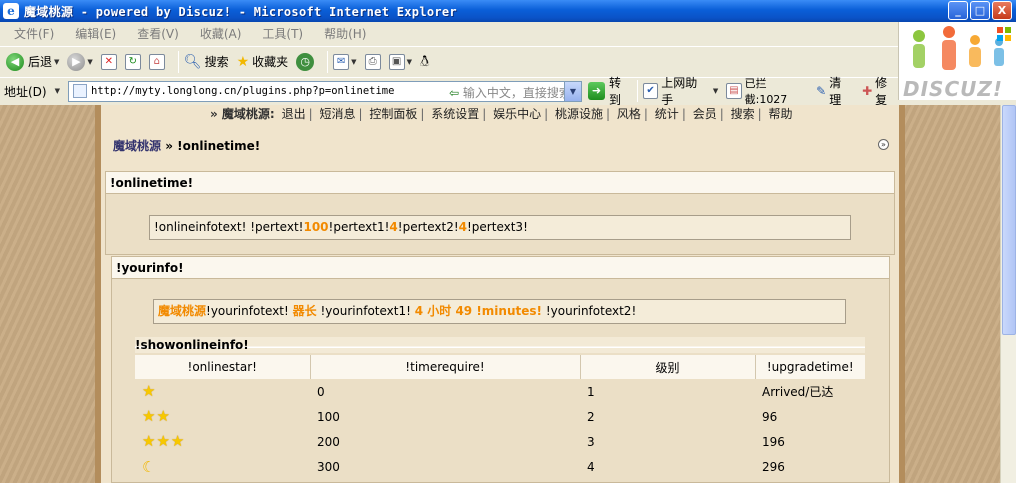  What do you see at coordinates (396, 61) in the screenshot?
I see `edit-icon: ▣` at bounding box center [396, 61].